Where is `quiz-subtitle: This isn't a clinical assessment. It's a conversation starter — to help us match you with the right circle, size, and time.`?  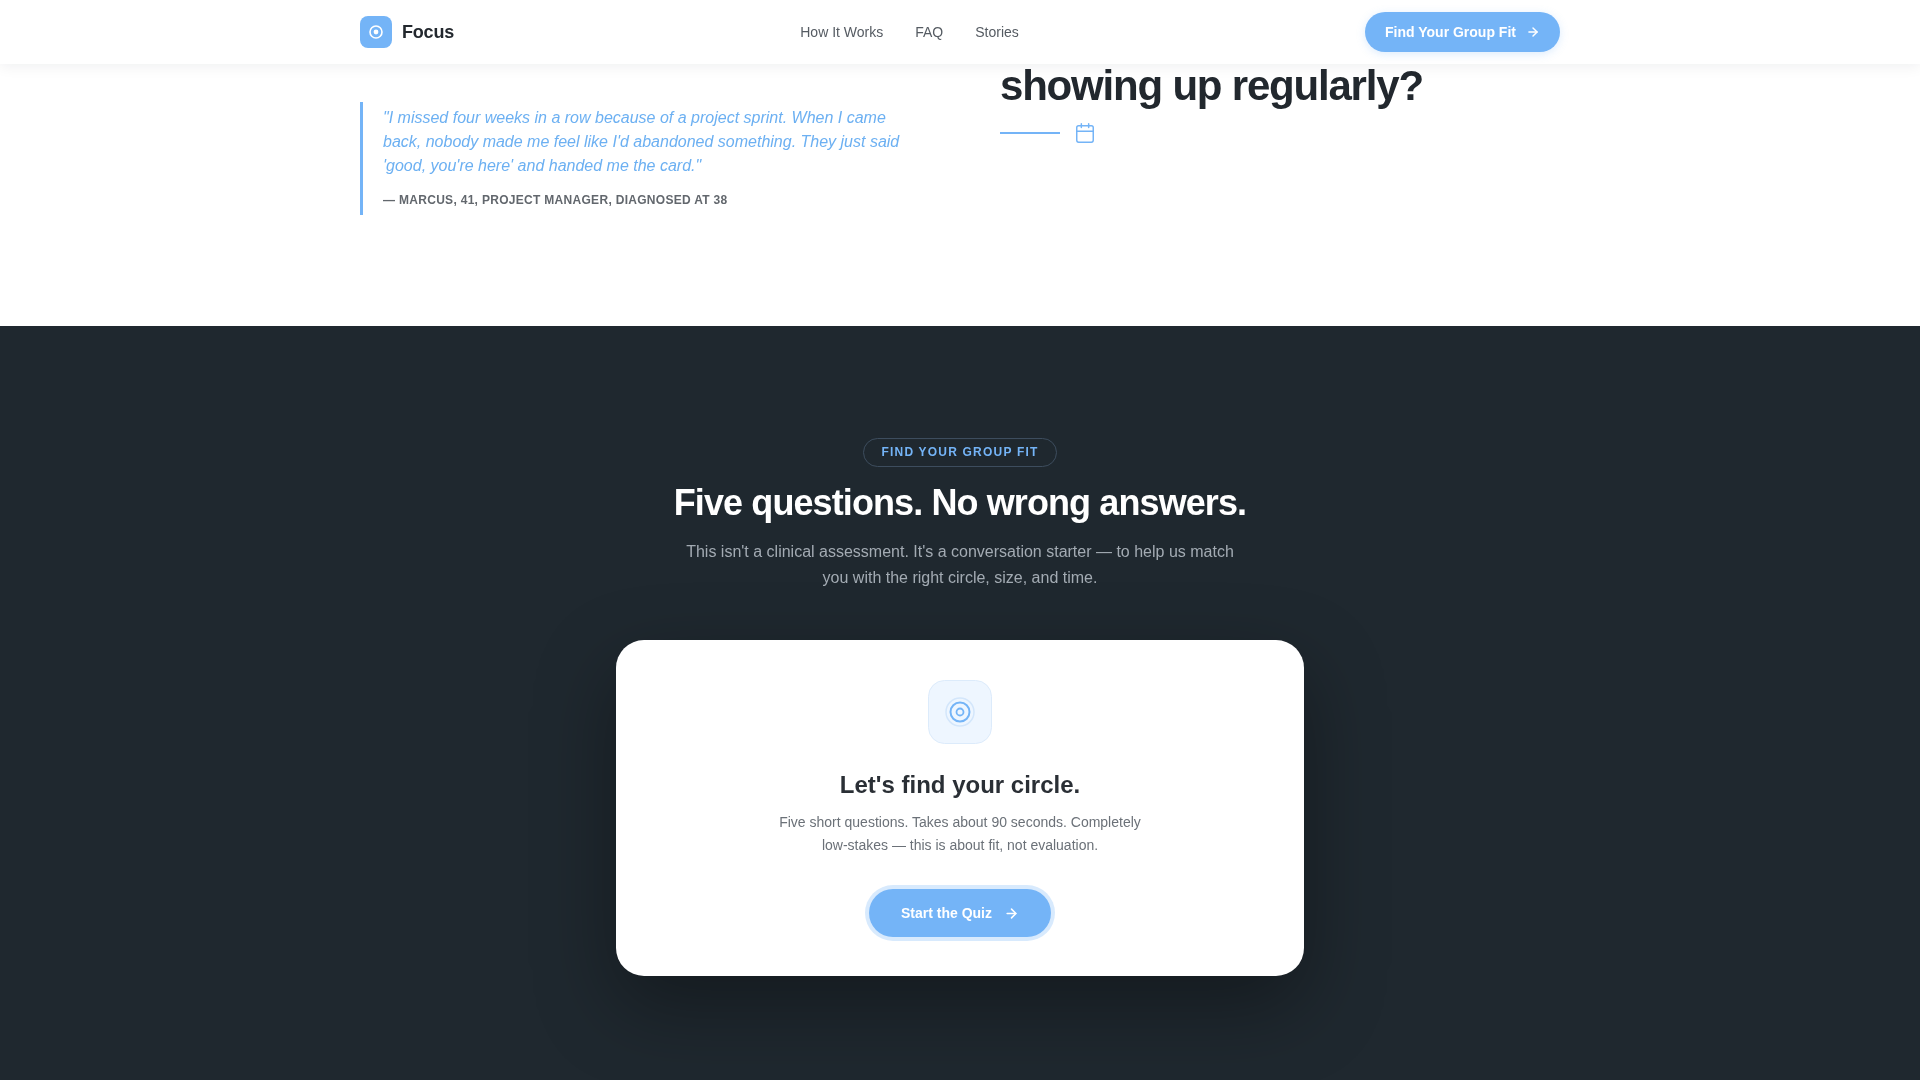 quiz-subtitle: This isn't a clinical assessment. It's a conversation starter — to help us match you with the right circle, size, and time. is located at coordinates (960, 565).